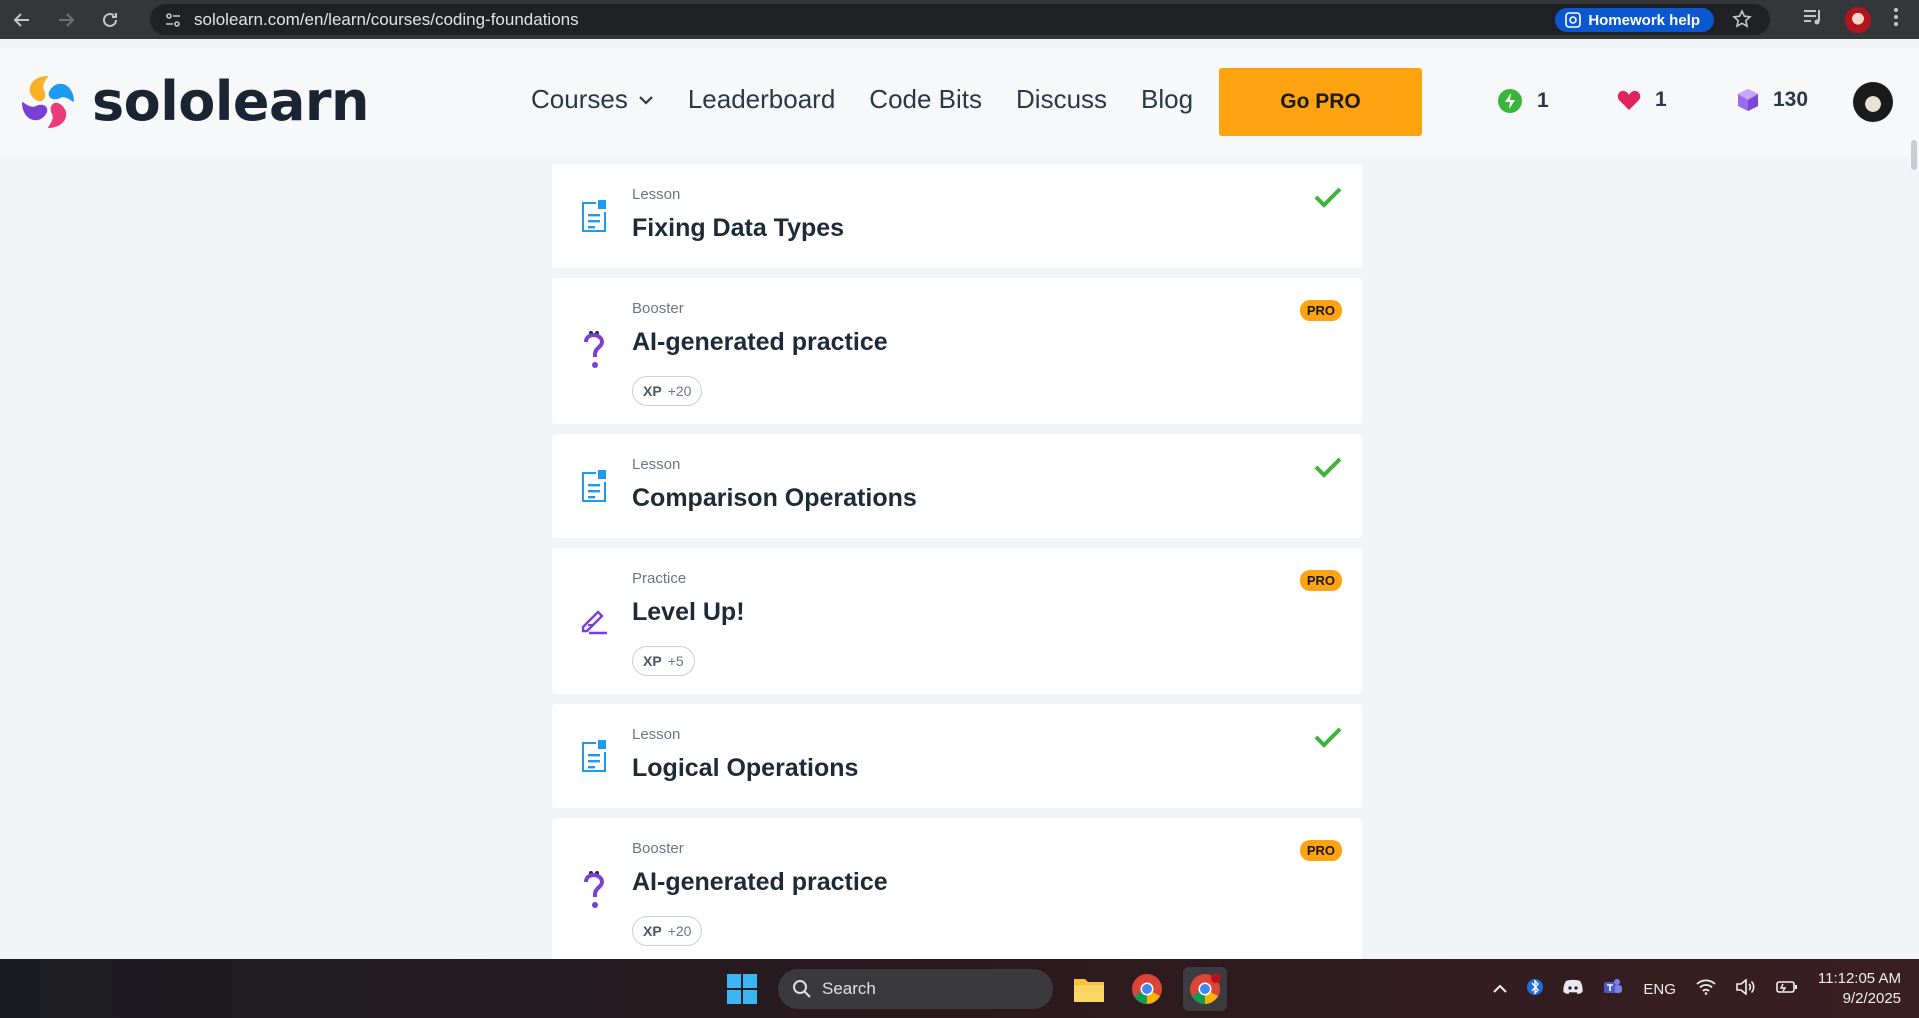 The height and width of the screenshot is (1018, 1919). I want to click on lesson-title: Logical Operations, so click(745, 768).